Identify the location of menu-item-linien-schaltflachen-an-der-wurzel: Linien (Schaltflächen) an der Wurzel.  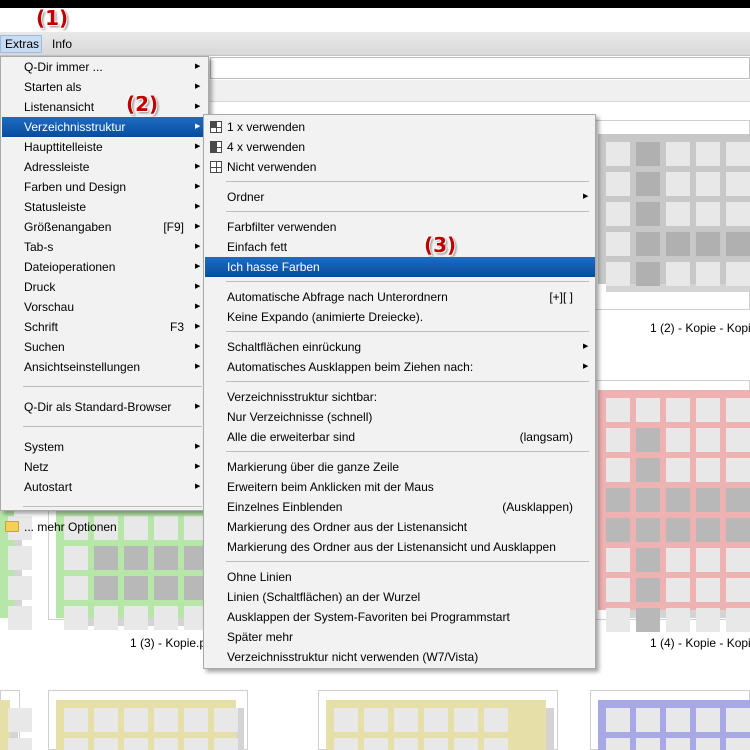
(400, 597).